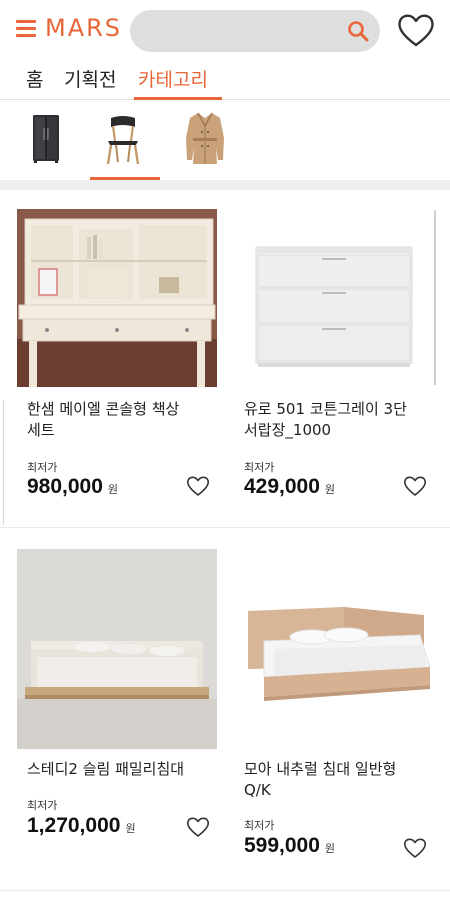 The image size is (450, 900). What do you see at coordinates (325, 409) in the screenshot?
I see `product-name-line1: 유로 501 코튼그레이 3단` at bounding box center [325, 409].